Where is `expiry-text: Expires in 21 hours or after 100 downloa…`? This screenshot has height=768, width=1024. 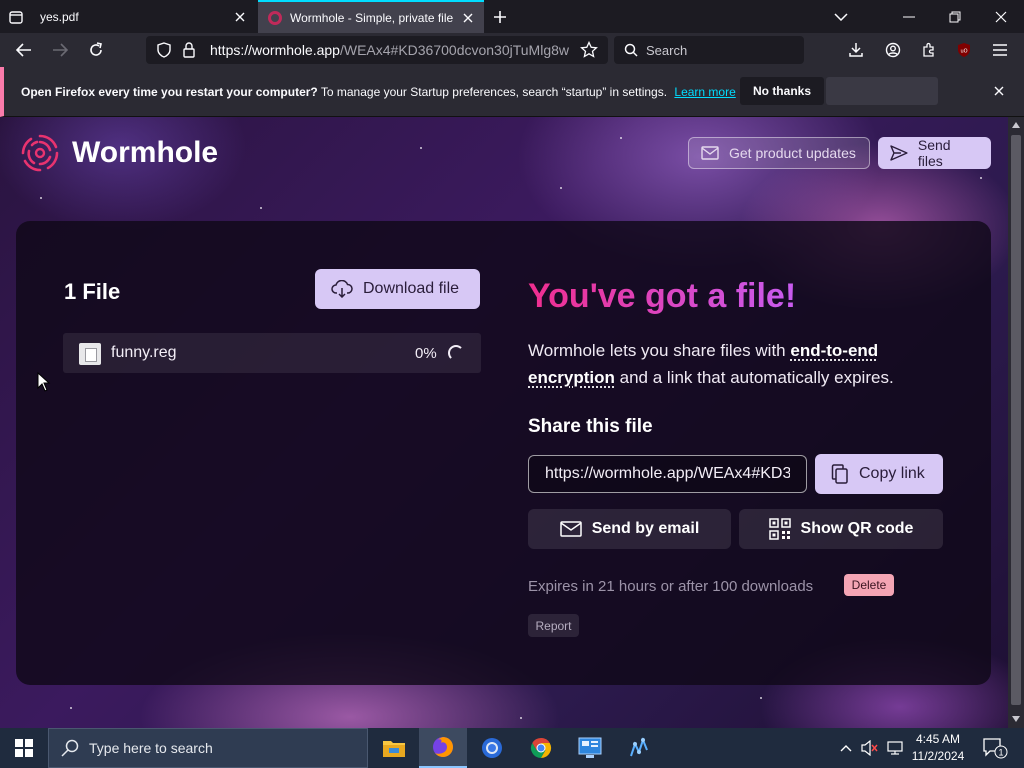
expiry-text: Expires in 21 hours or after 100 downloa… is located at coordinates (671, 586).